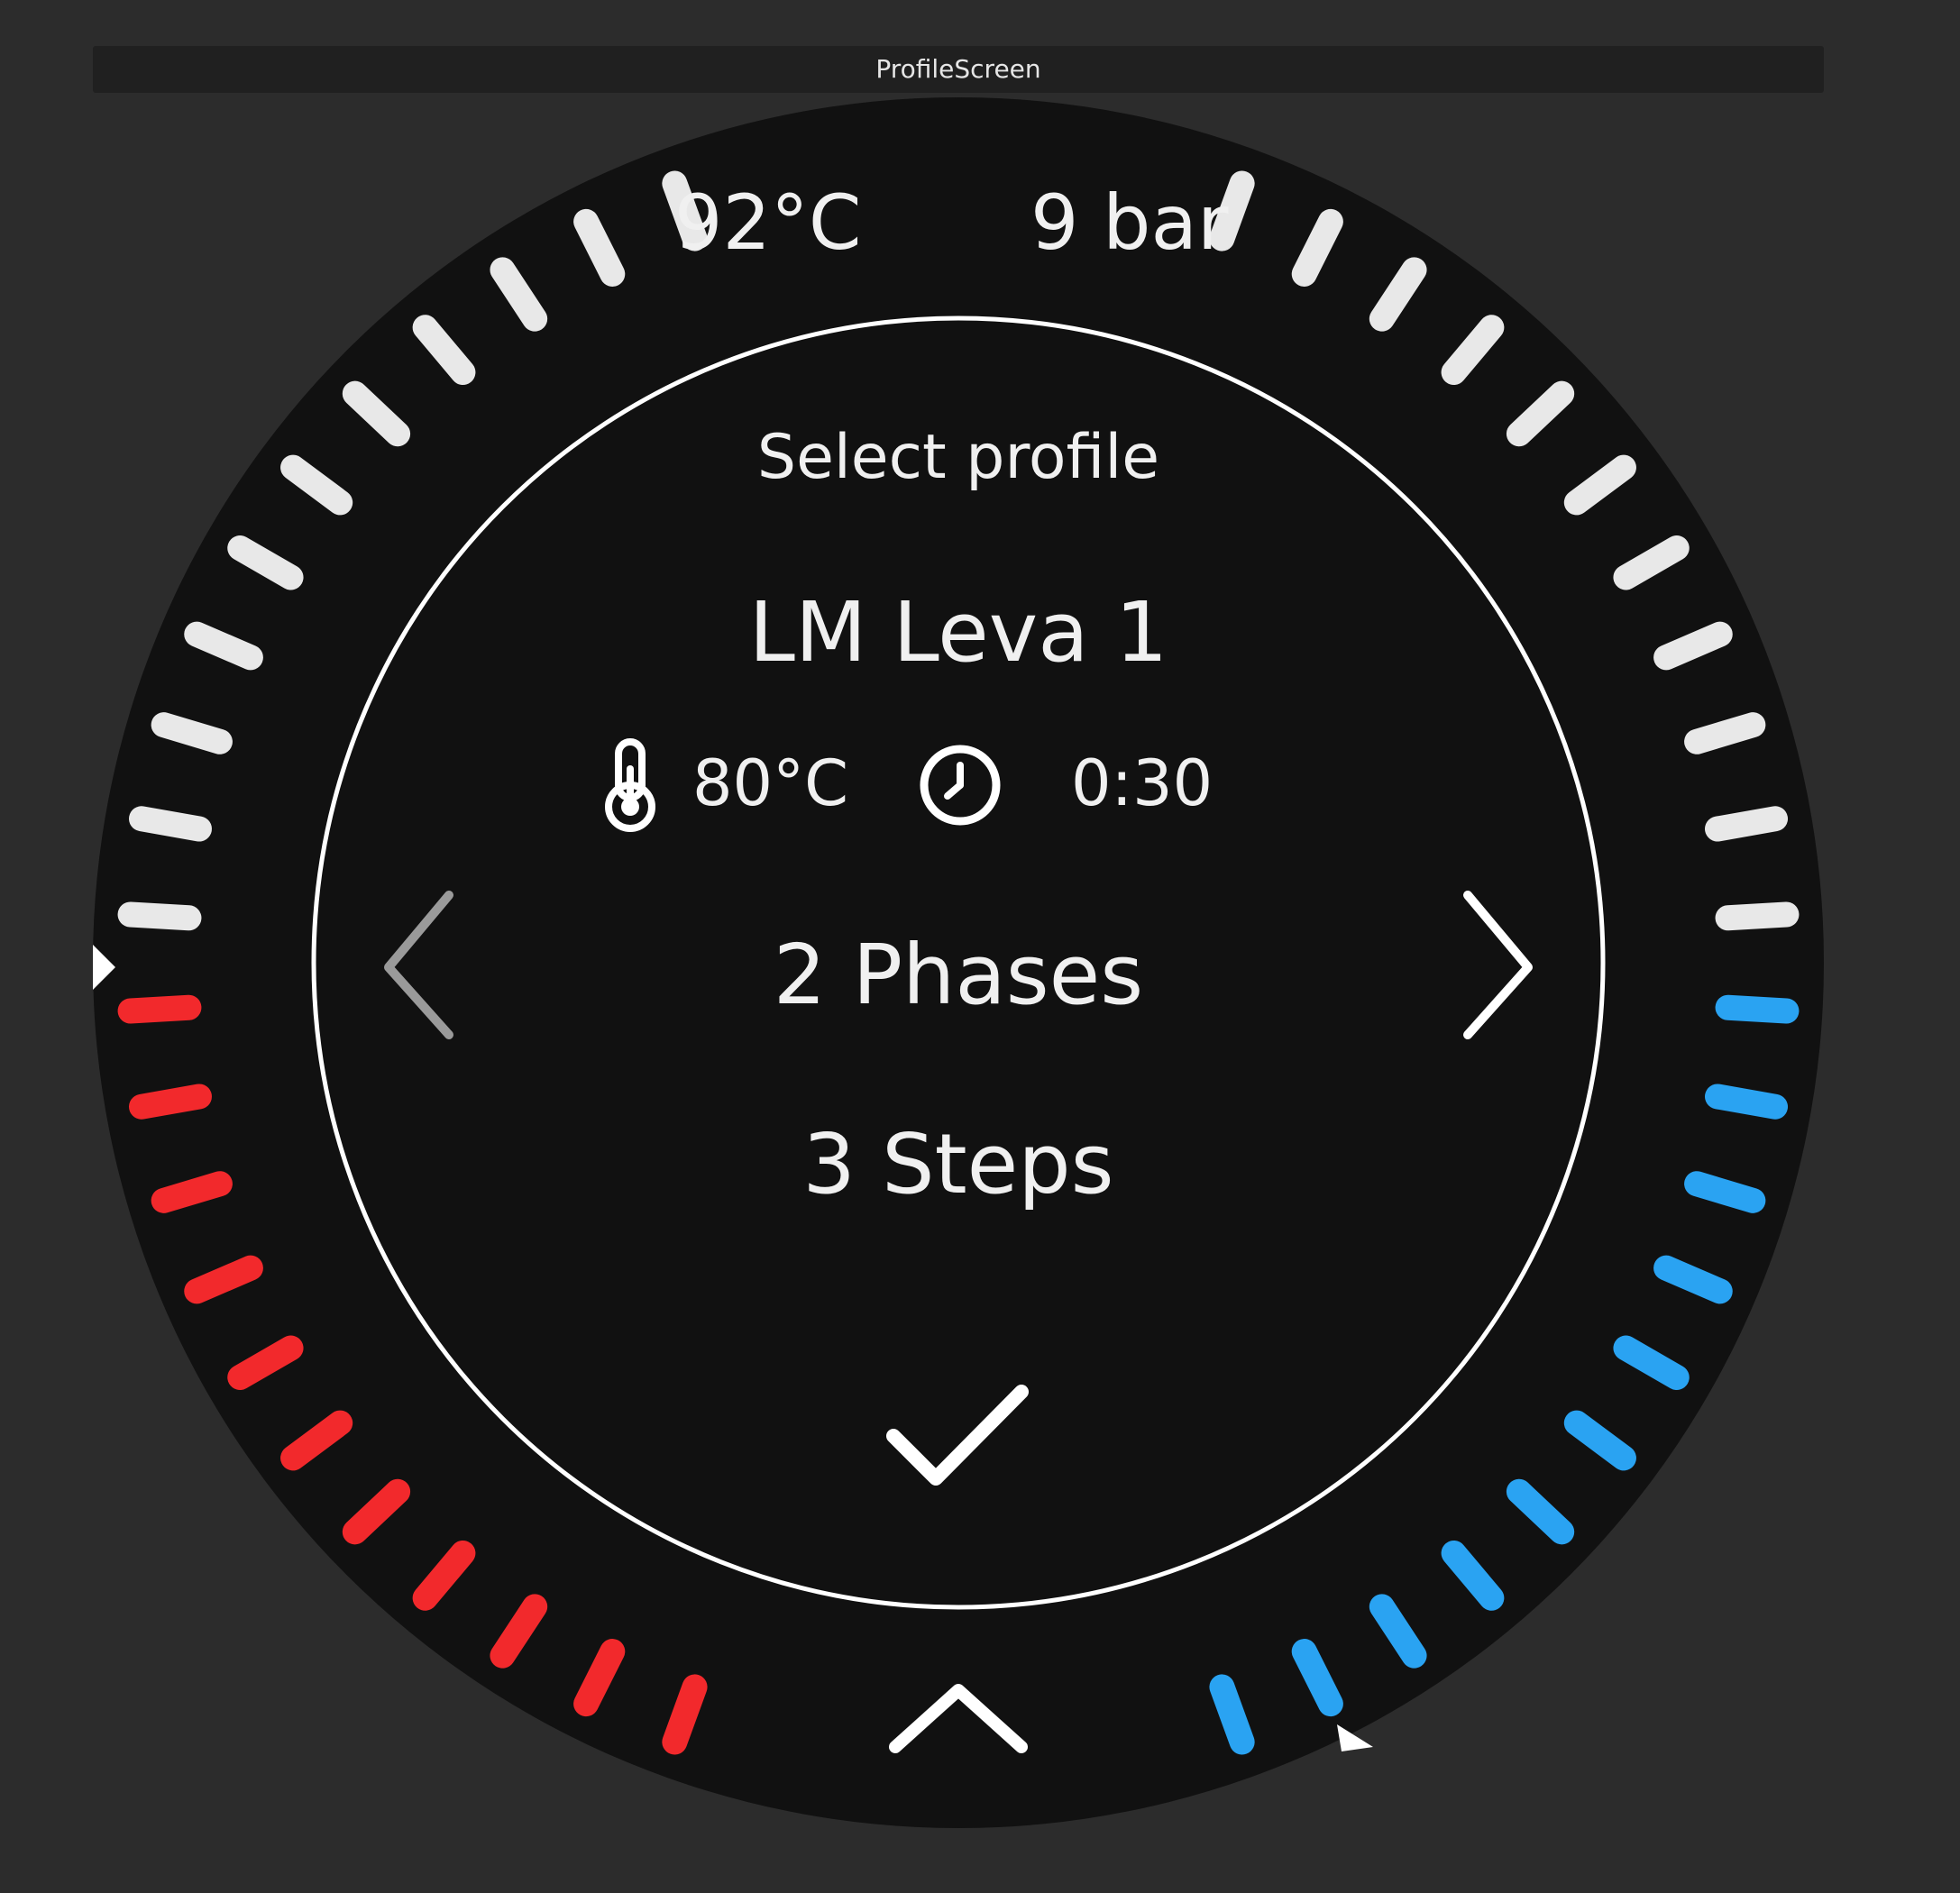 This screenshot has height=1893, width=1960. I want to click on profile-name: LM Leva 1, so click(958, 632).